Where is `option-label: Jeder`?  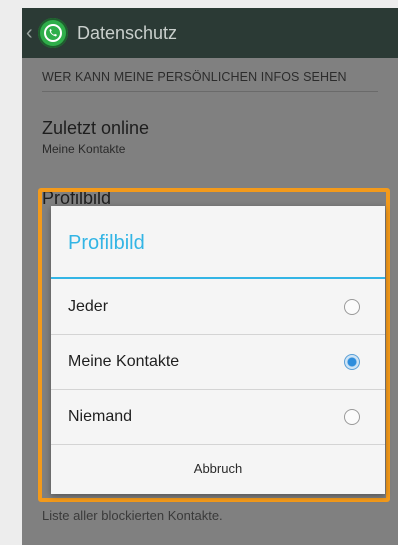 option-label: Jeder is located at coordinates (88, 306).